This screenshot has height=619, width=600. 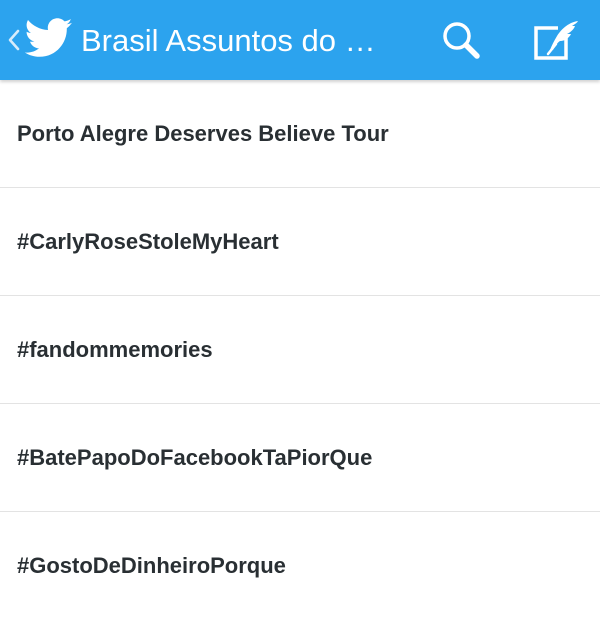 What do you see at coordinates (14, 40) in the screenshot?
I see `chevron-left-icon` at bounding box center [14, 40].